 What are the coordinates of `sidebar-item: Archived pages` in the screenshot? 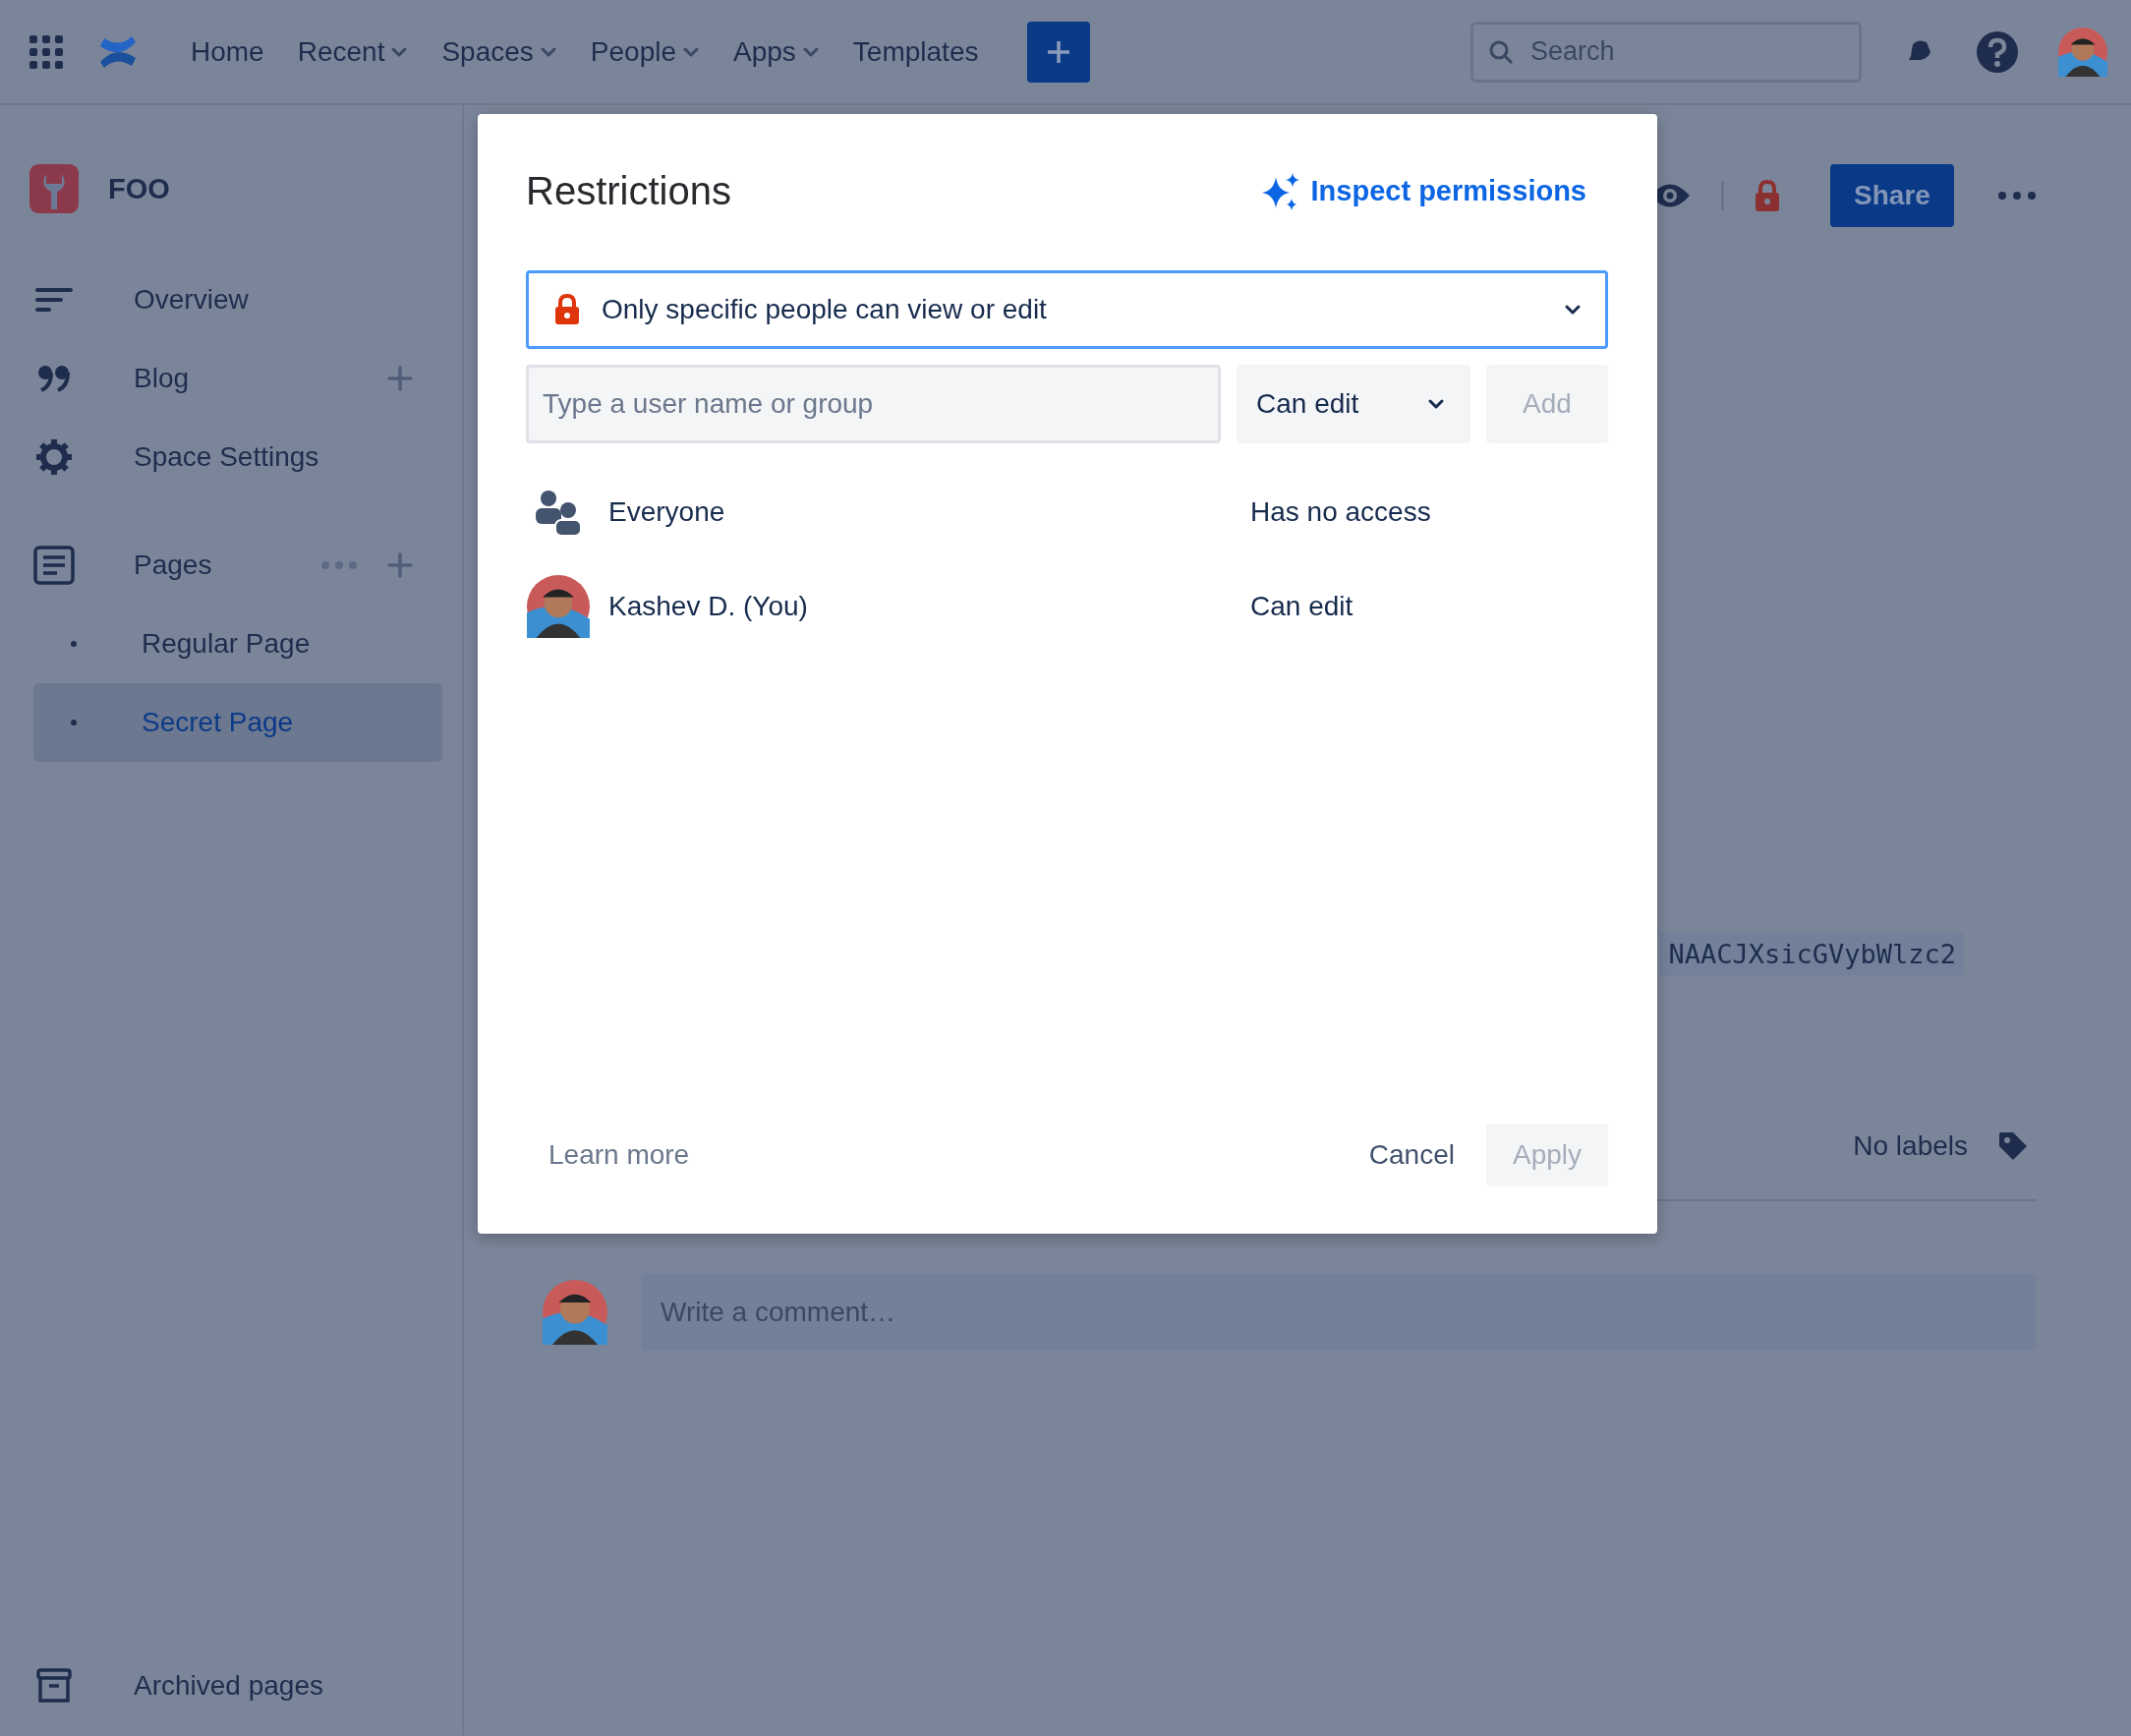 It's located at (228, 1686).